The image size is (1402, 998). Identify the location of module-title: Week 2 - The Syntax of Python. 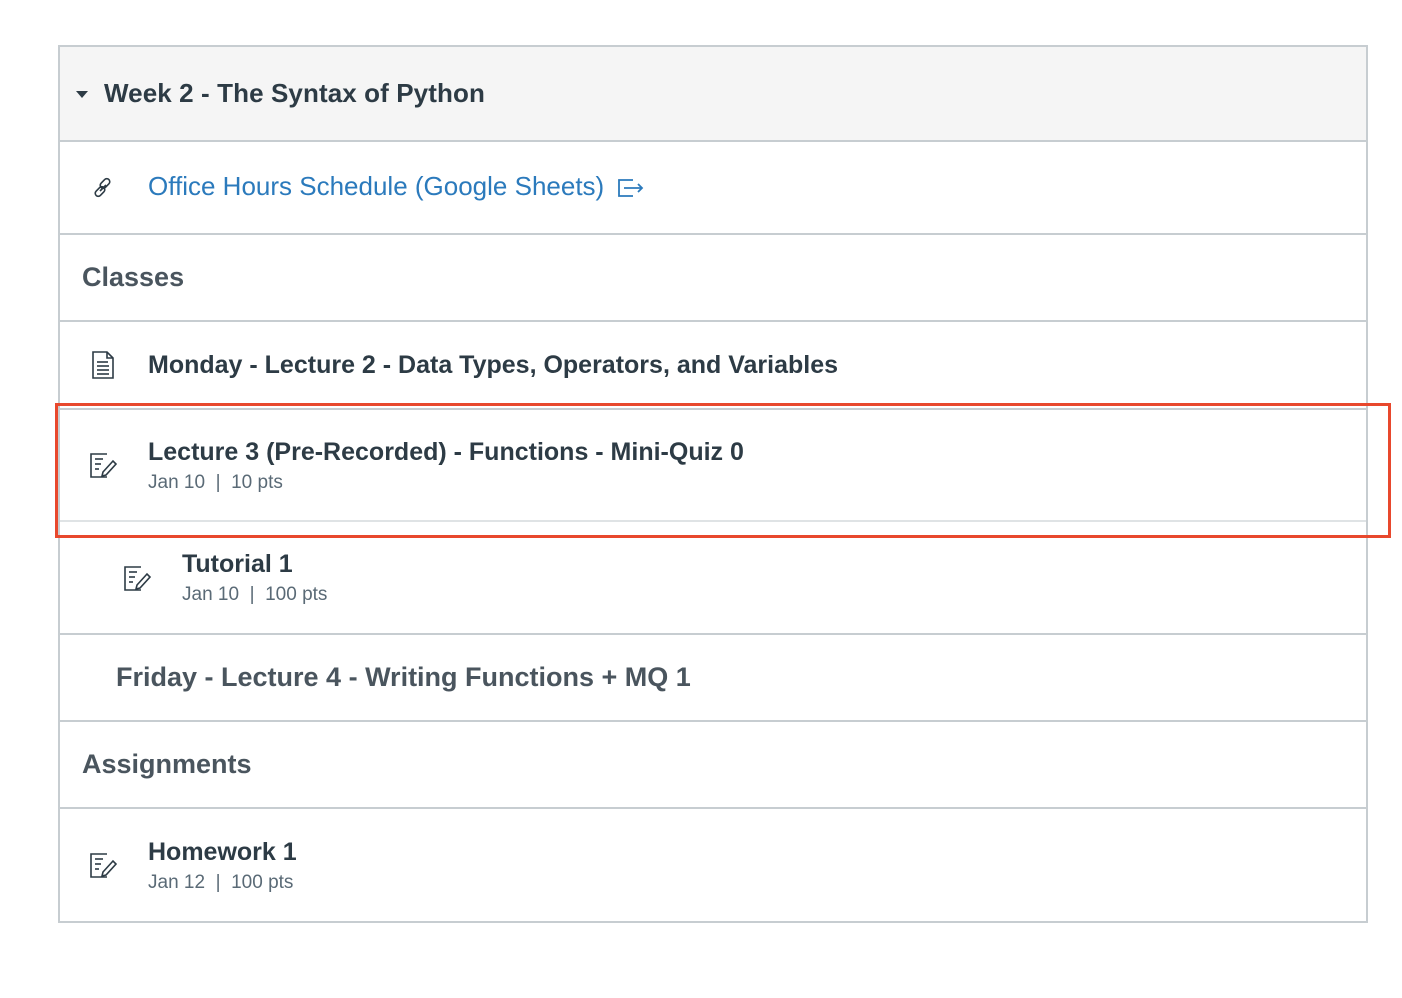
(294, 93).